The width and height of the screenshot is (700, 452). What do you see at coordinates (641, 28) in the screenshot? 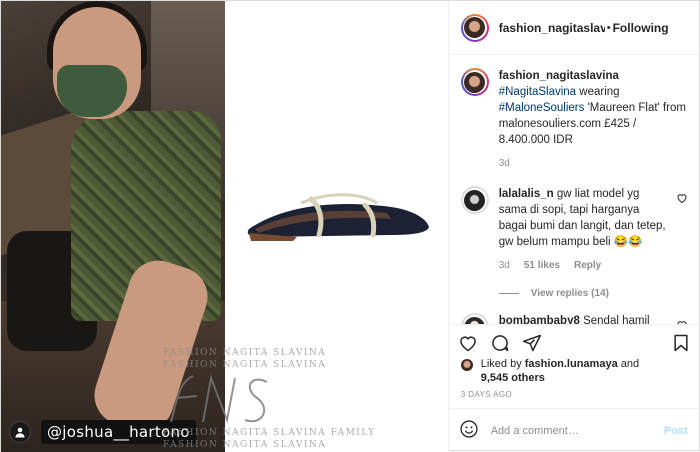
I see `following-button: Following` at bounding box center [641, 28].